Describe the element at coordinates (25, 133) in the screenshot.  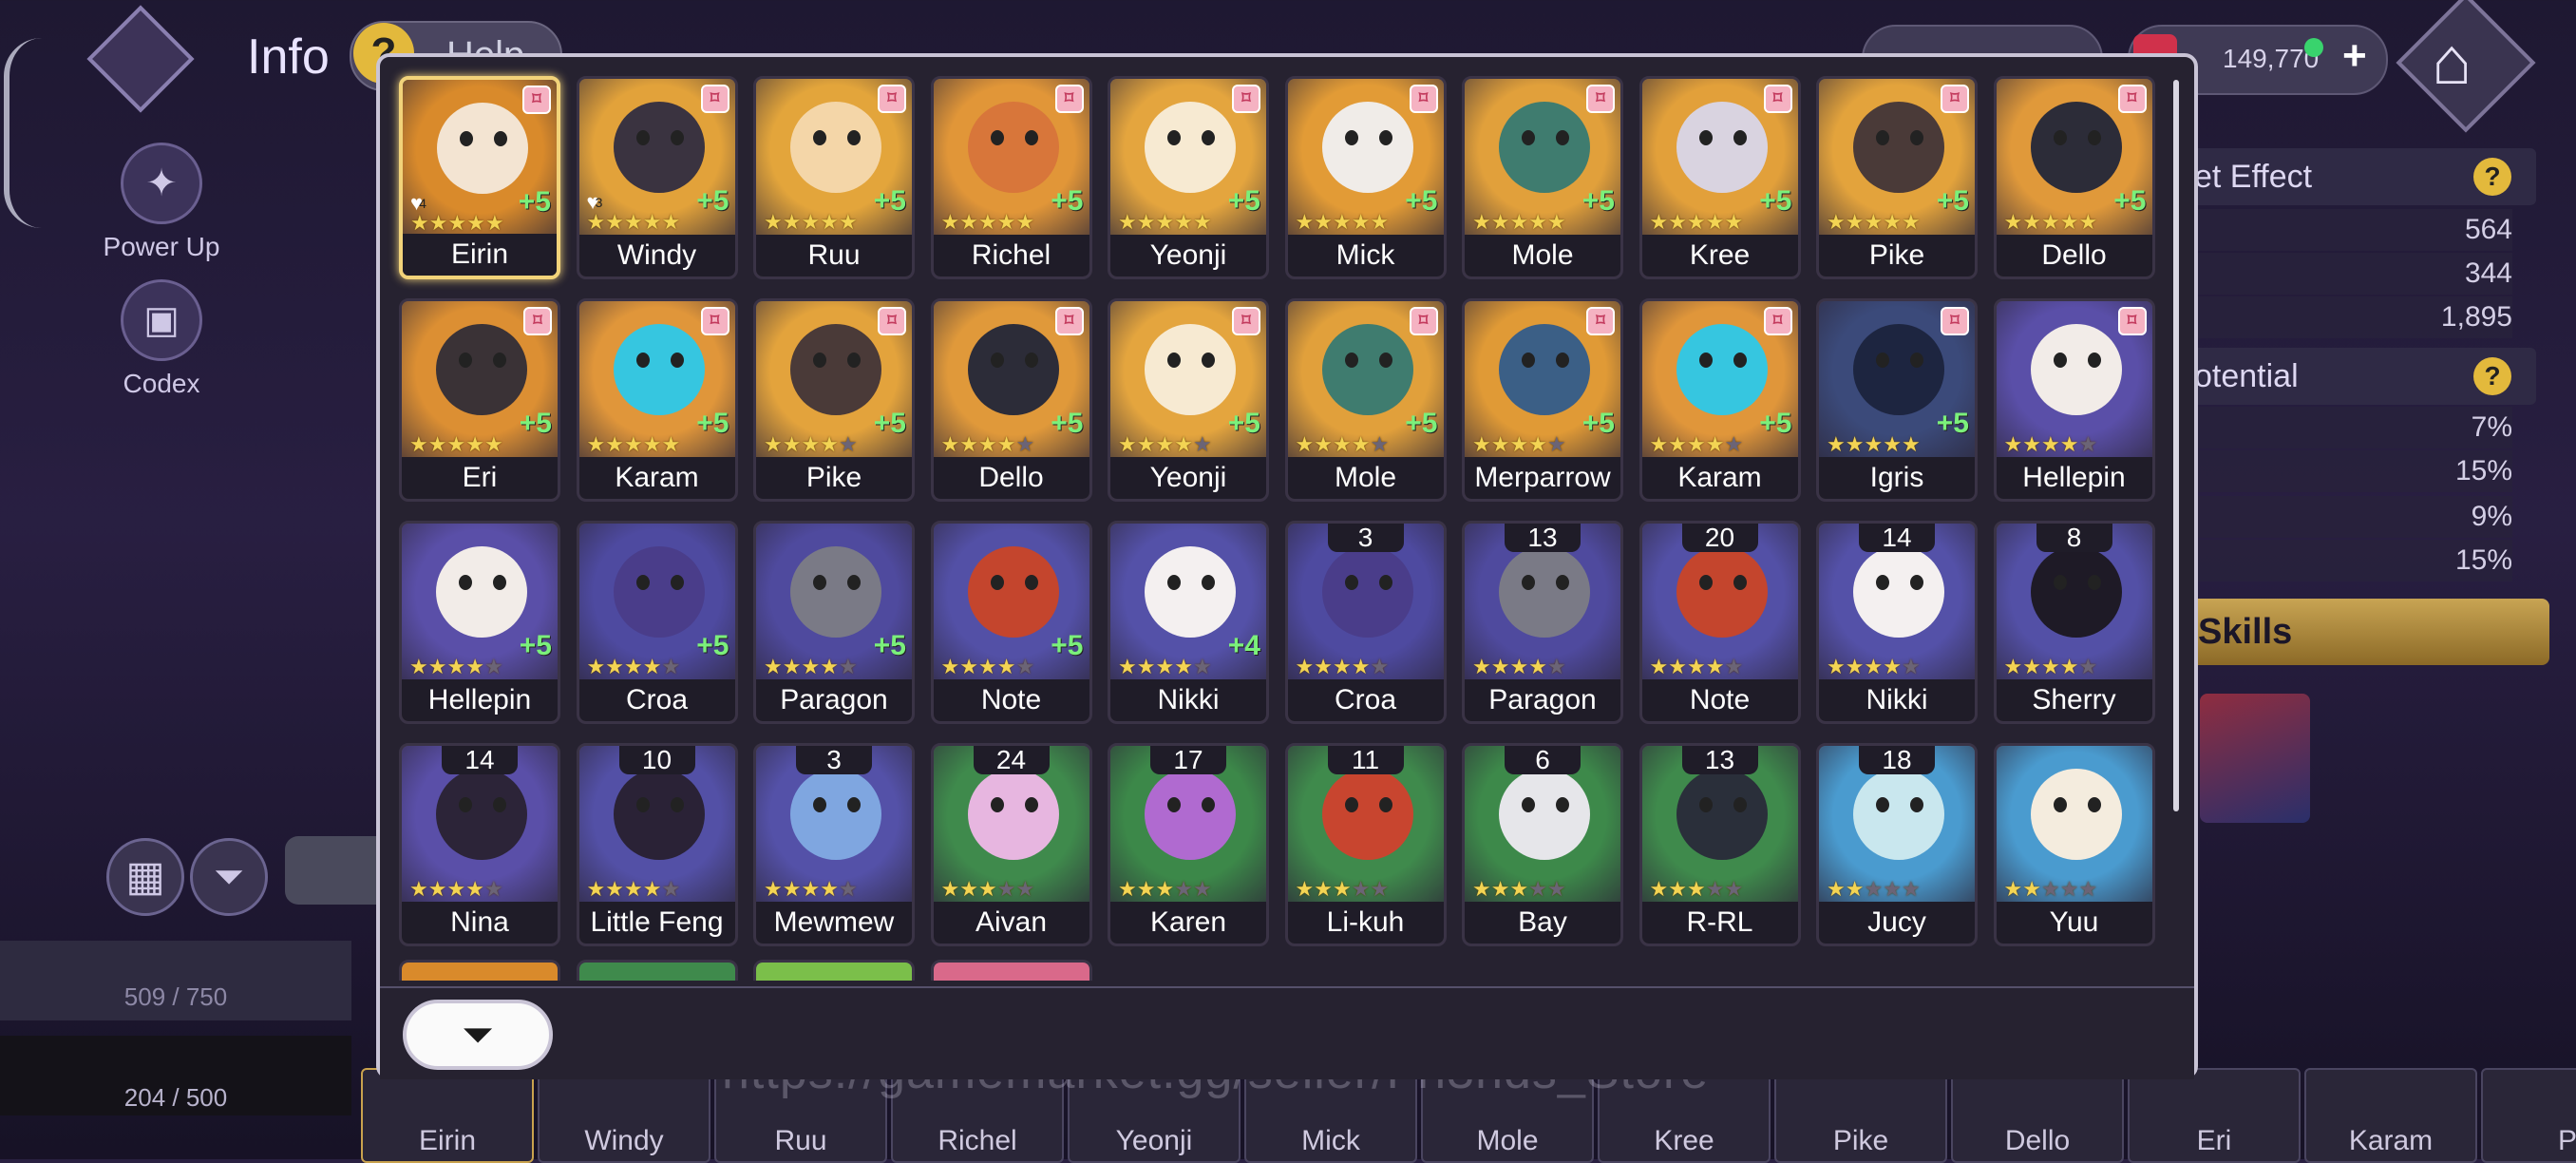
I see `back-arc-icon` at that location.